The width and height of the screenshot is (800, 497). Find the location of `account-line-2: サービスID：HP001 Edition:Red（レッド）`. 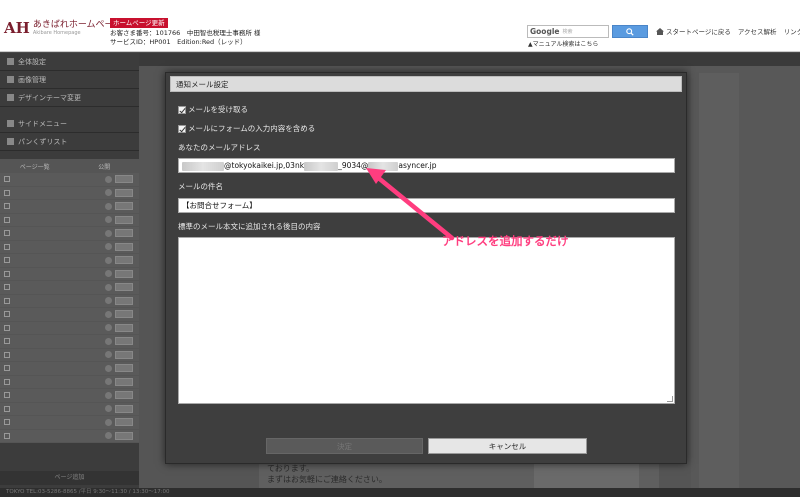

account-line-2: サービスID：HP001 Edition:Red（レッド） is located at coordinates (178, 42).